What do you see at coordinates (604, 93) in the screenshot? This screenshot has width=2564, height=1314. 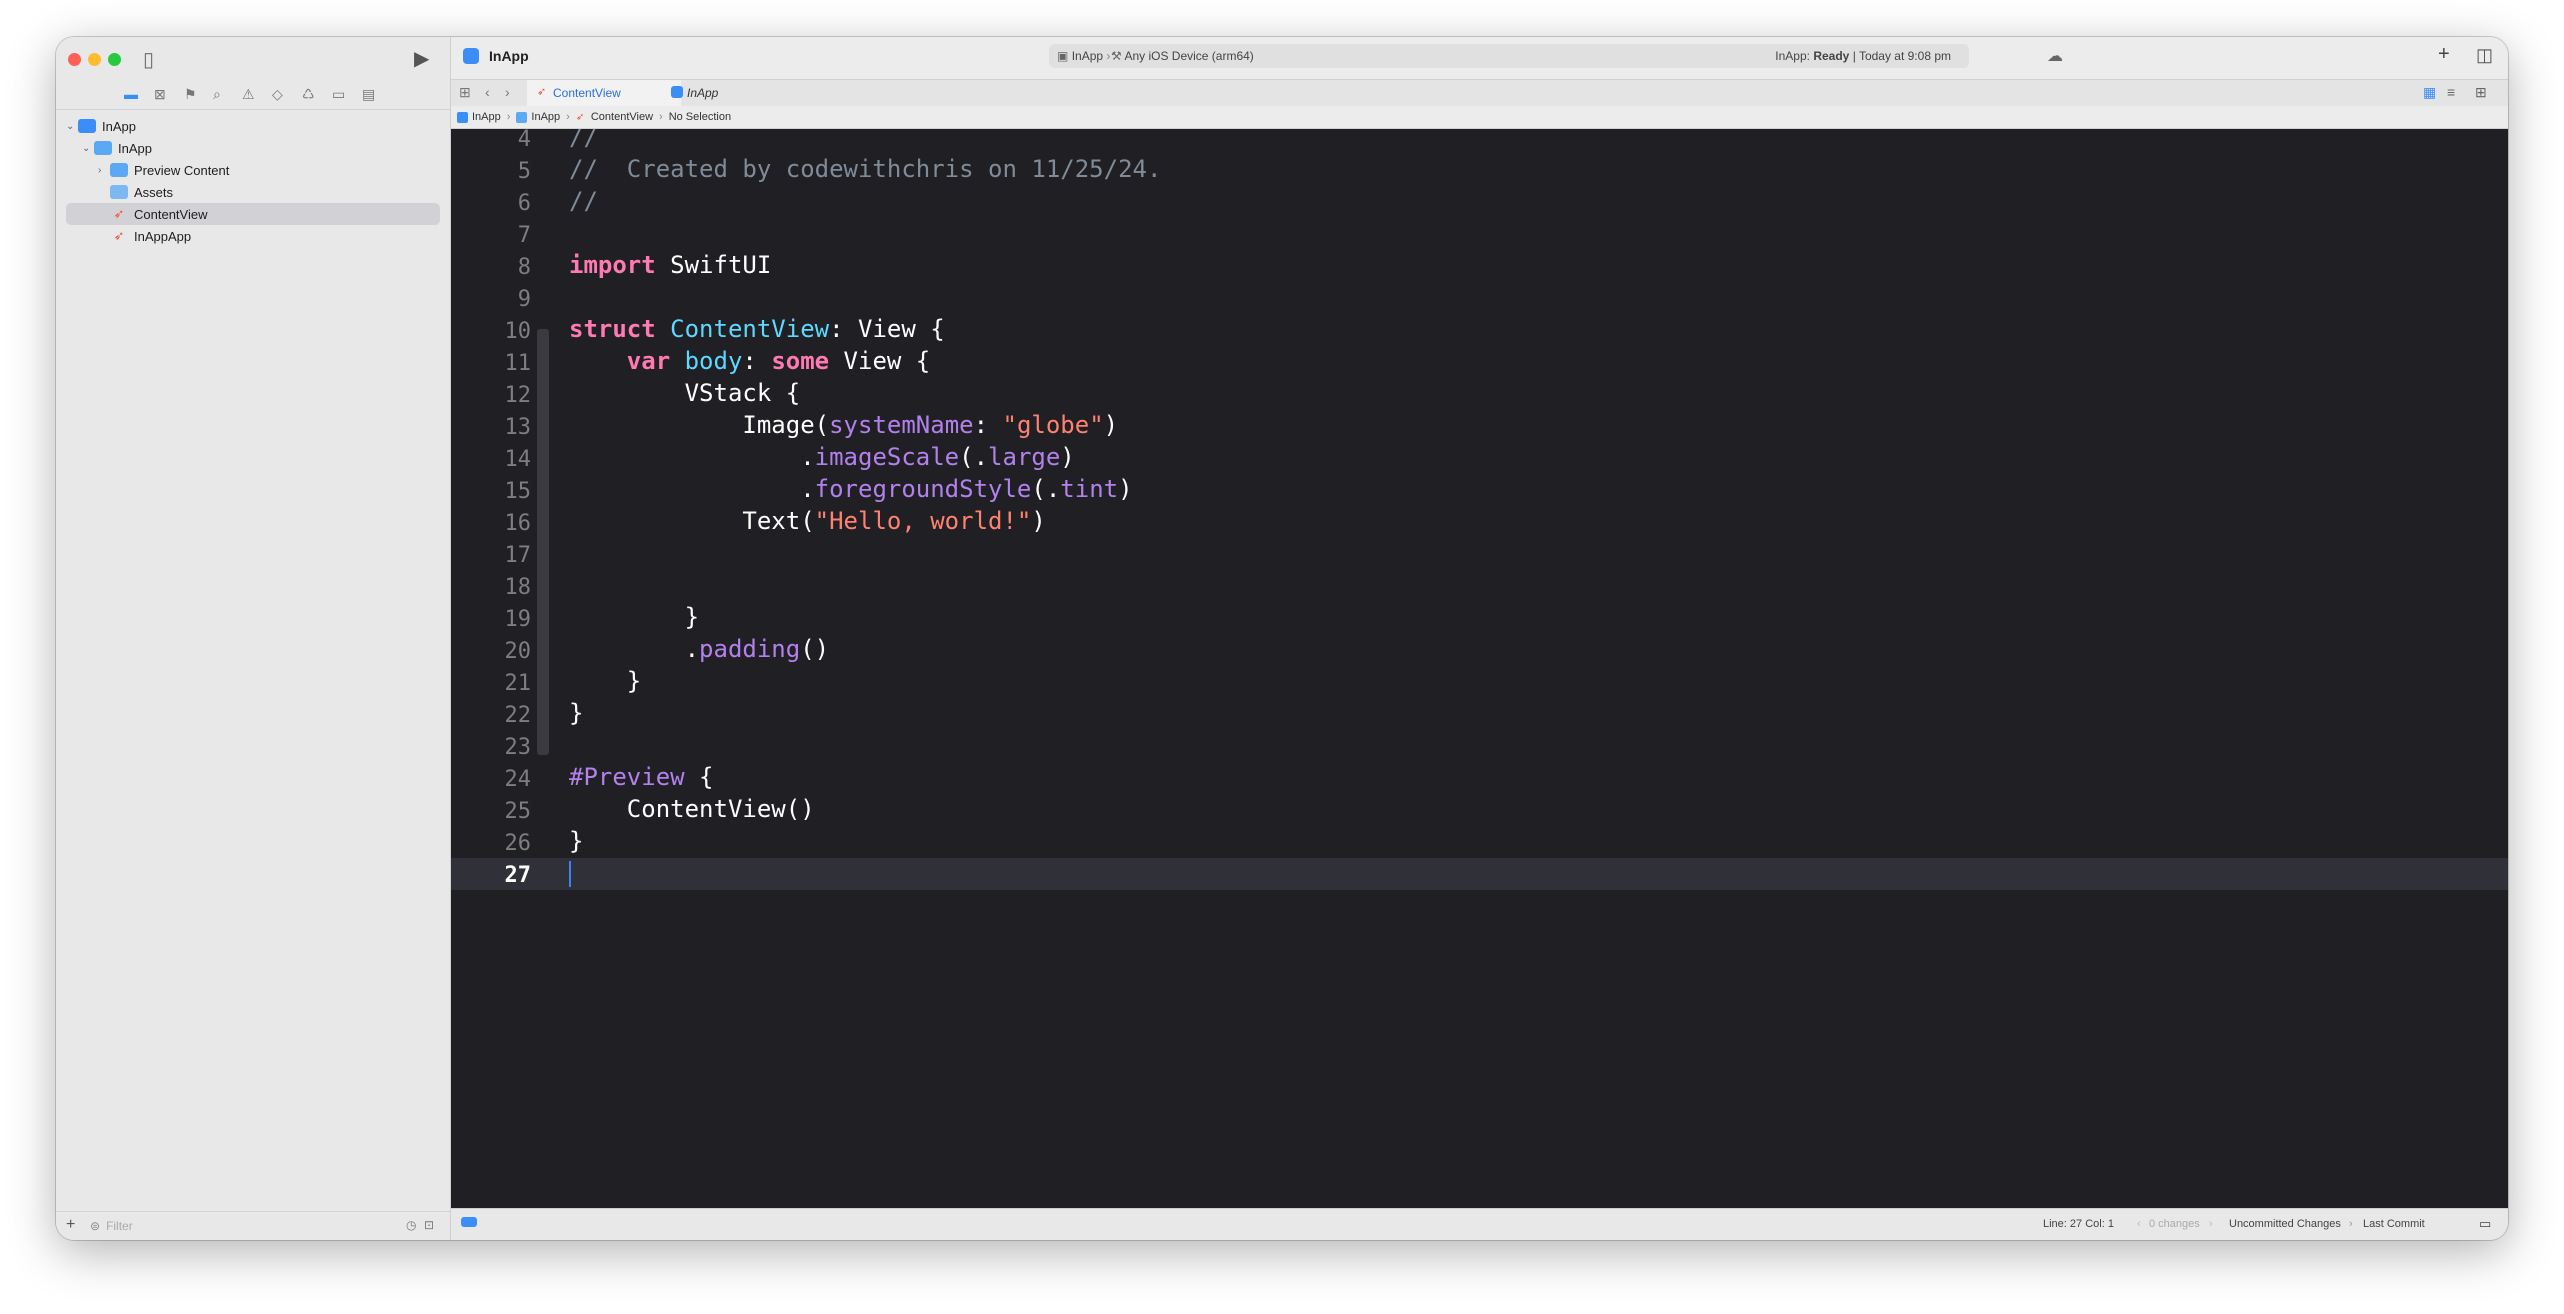 I see `tab-contentview: ➶ ContentView` at bounding box center [604, 93].